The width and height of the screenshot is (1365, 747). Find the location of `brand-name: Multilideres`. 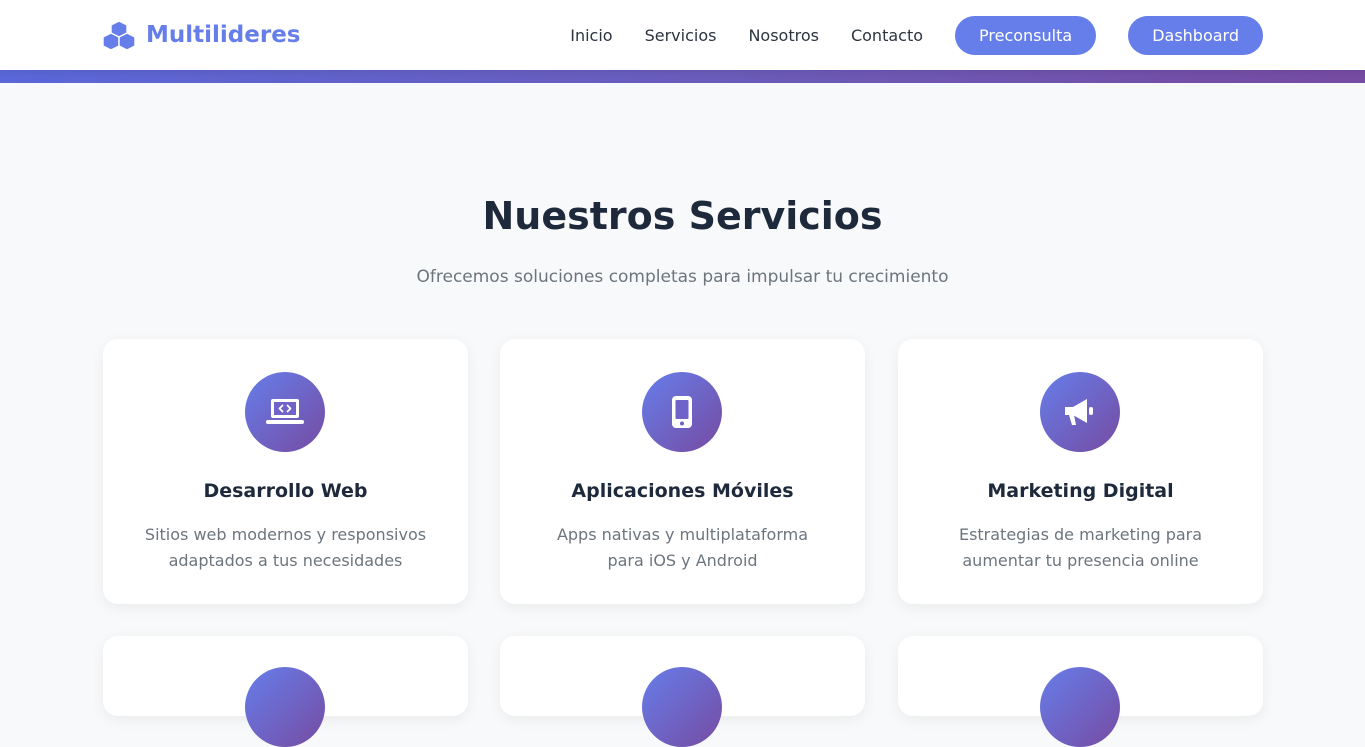

brand-name: Multilideres is located at coordinates (223, 35).